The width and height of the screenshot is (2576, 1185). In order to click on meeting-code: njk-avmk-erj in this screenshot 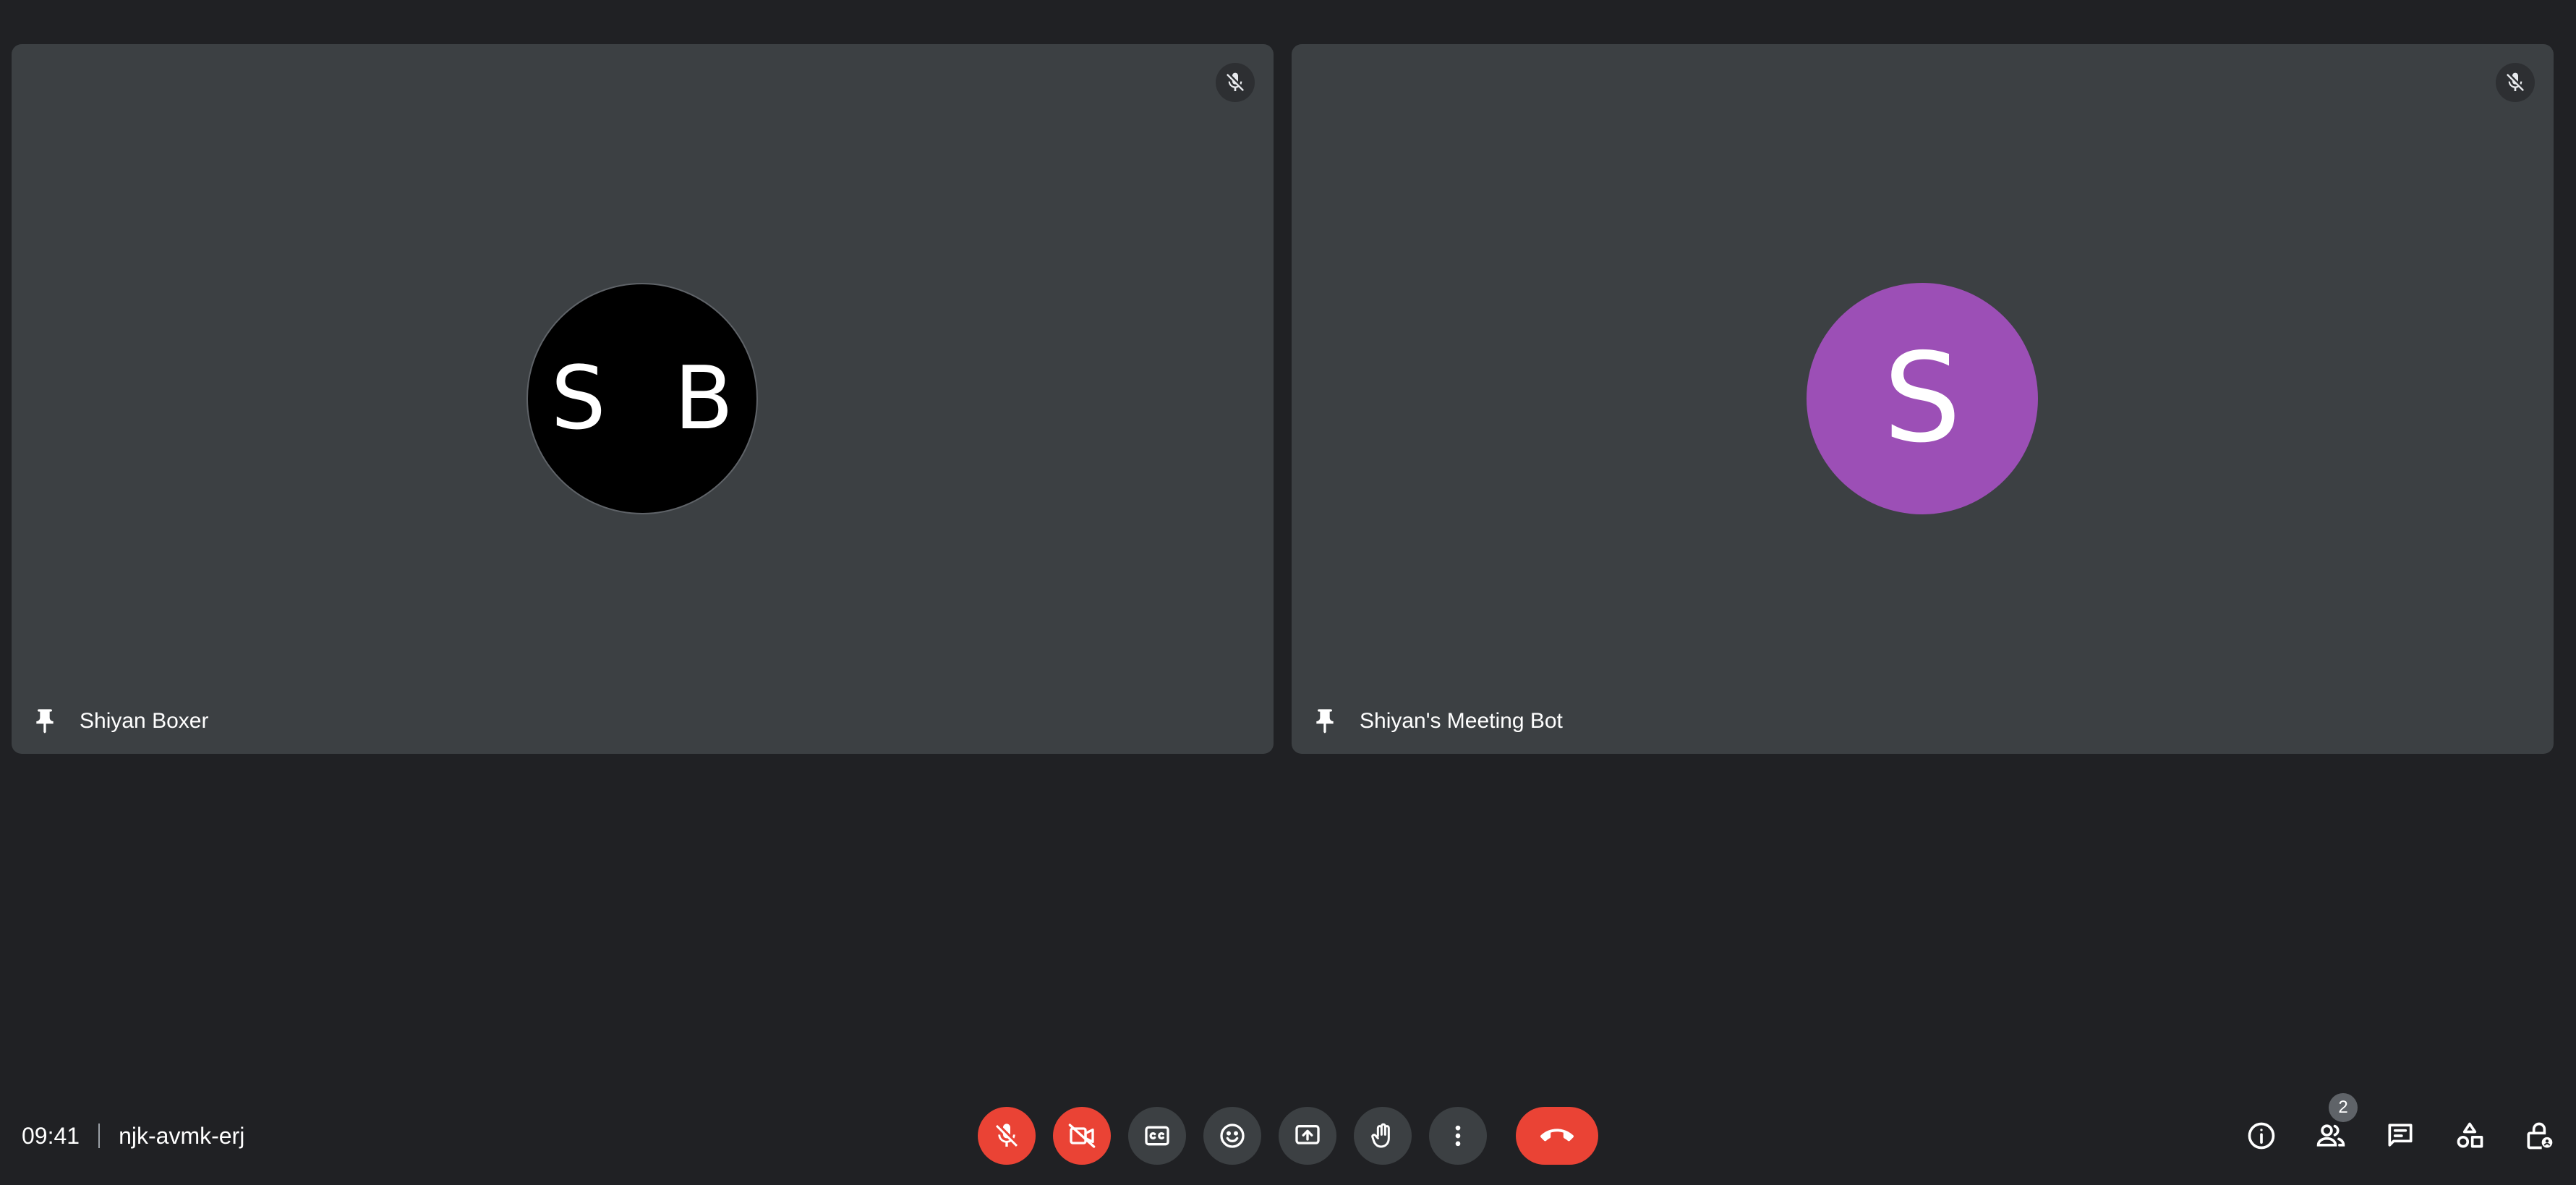, I will do `click(182, 1135)`.